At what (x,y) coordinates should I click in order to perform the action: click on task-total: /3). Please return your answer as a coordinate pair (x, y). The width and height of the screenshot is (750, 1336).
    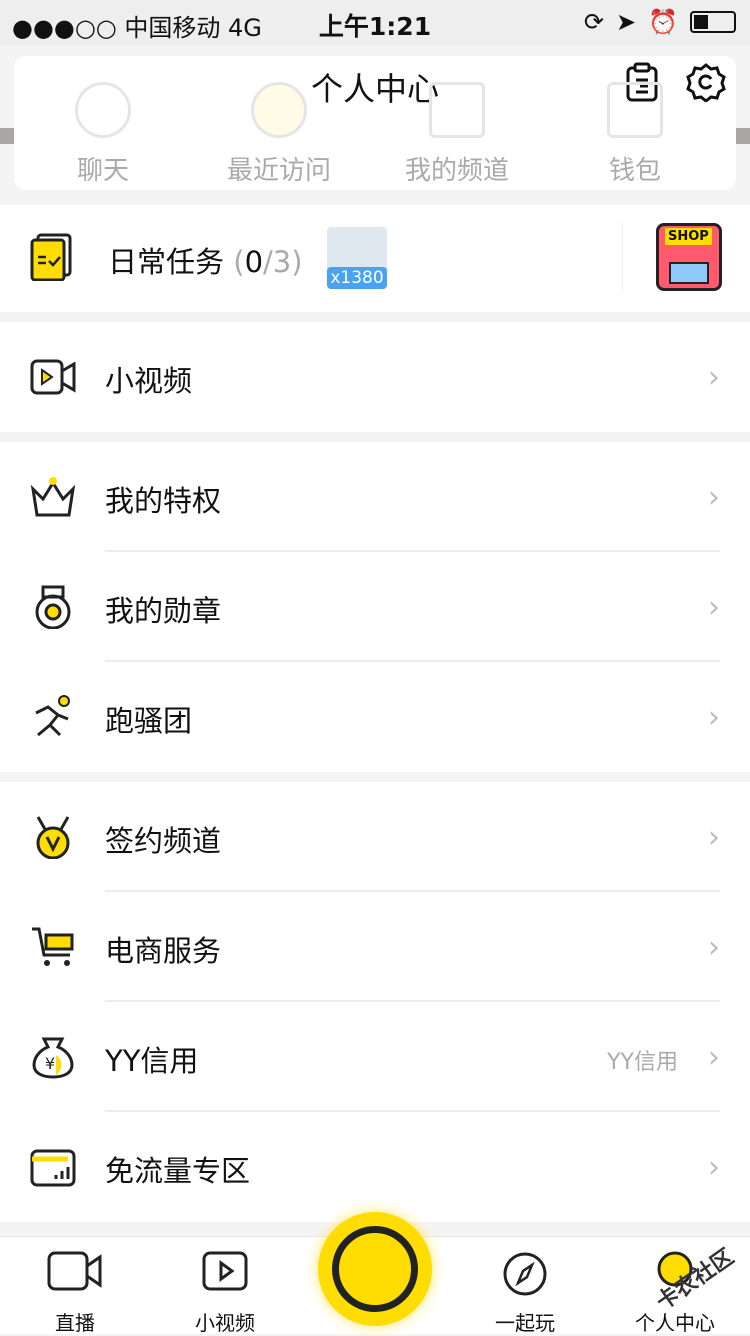
    Looking at the image, I should click on (283, 262).